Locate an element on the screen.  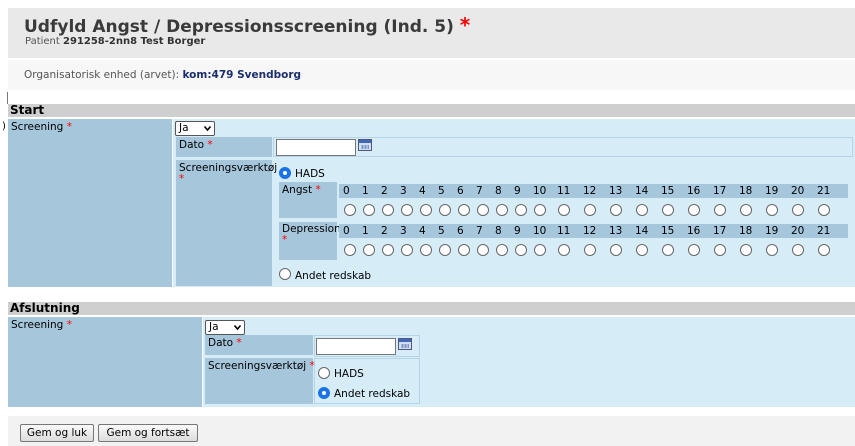
depression-scale-value: 20 is located at coordinates (798, 231).